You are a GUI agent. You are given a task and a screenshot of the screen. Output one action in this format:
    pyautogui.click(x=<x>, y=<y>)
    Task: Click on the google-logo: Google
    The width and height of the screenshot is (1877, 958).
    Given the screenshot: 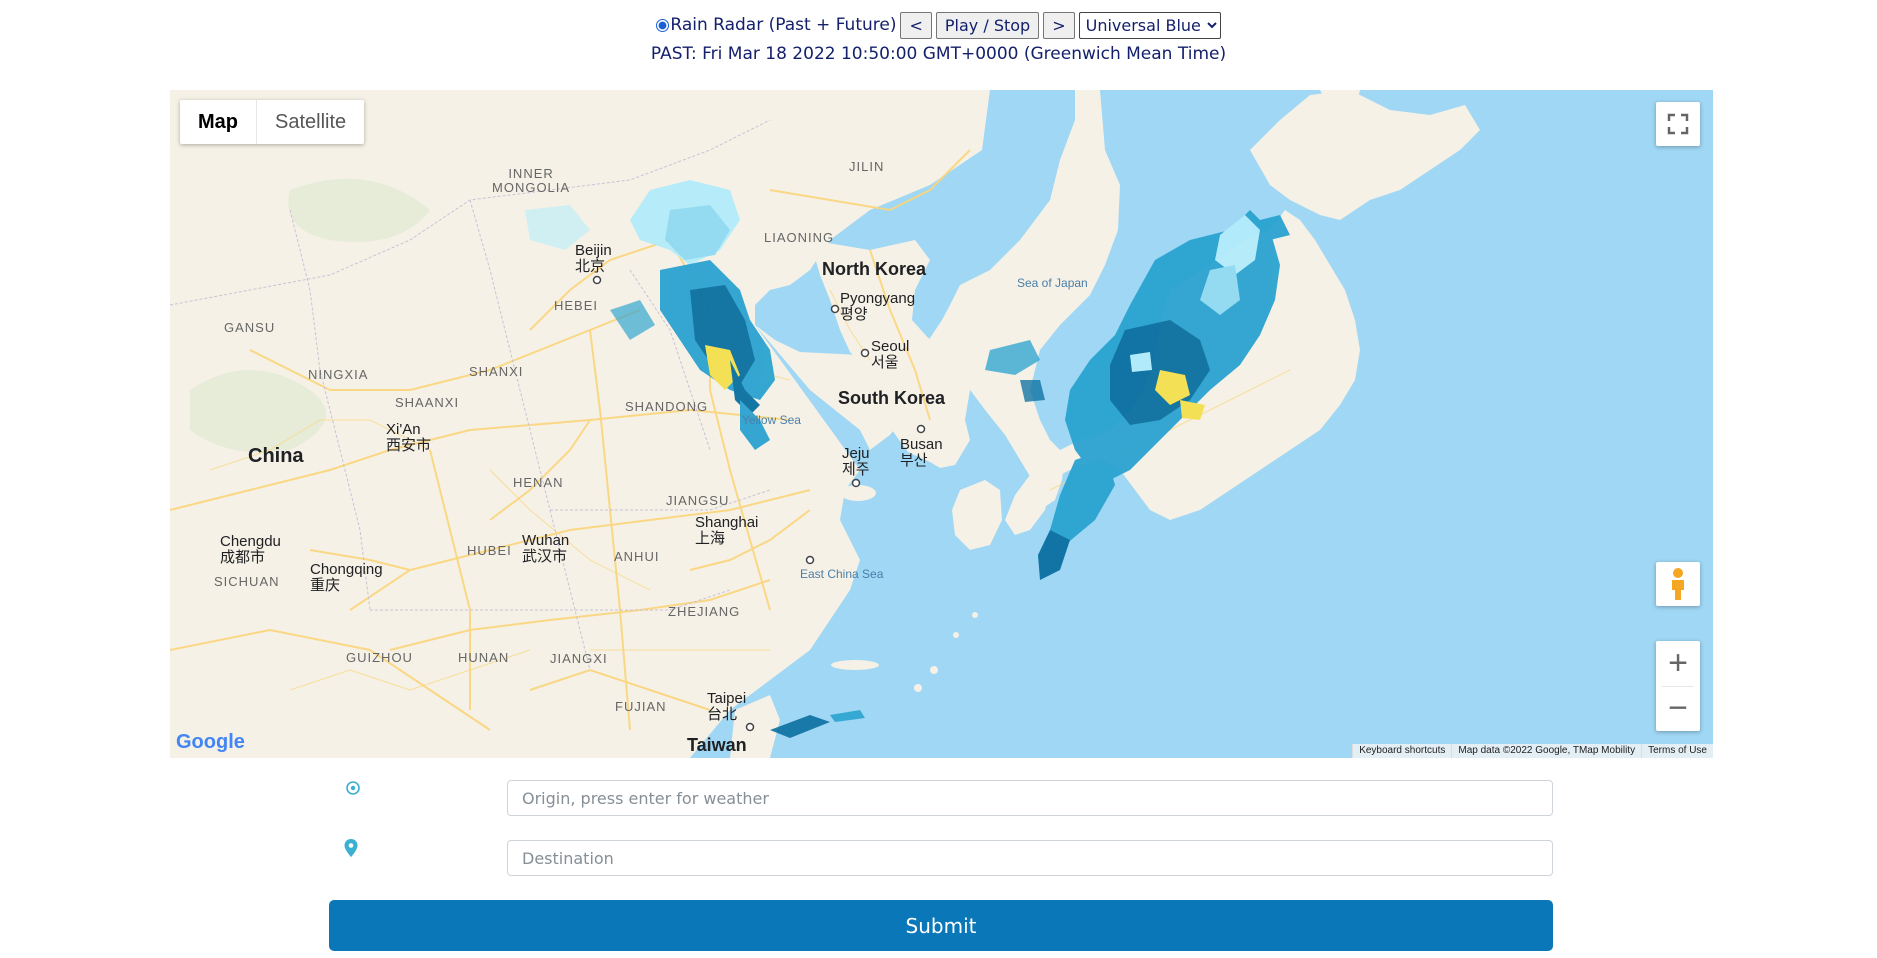 What is the action you would take?
    pyautogui.click(x=210, y=742)
    